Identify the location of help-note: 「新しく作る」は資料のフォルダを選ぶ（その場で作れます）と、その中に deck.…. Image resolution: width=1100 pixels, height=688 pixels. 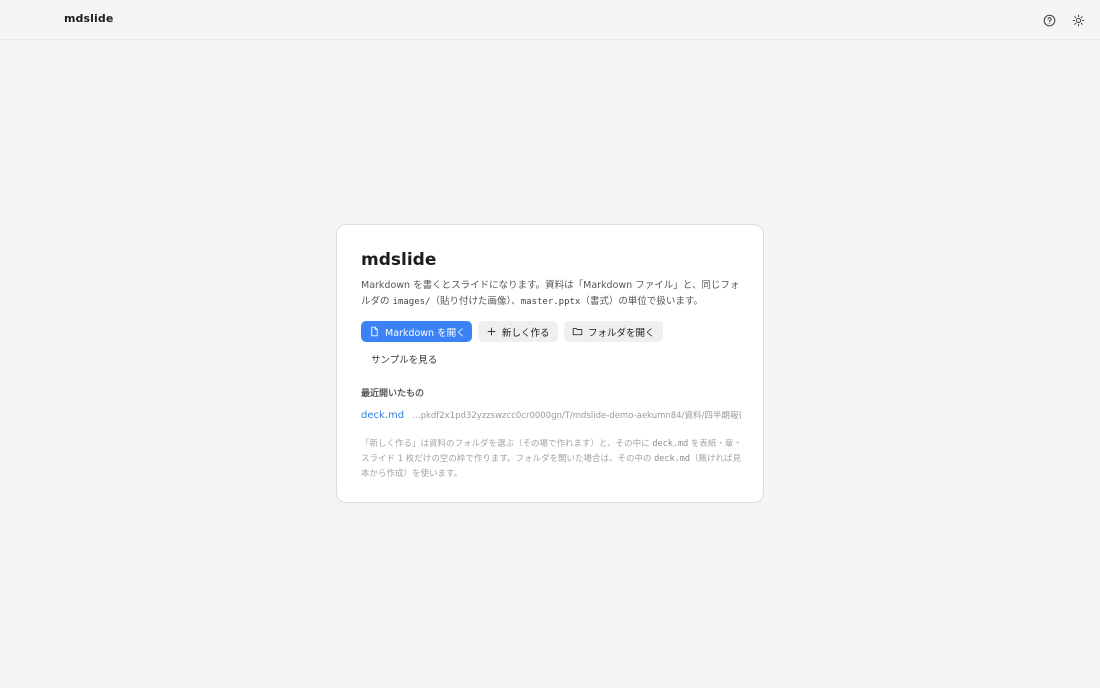
(552, 459).